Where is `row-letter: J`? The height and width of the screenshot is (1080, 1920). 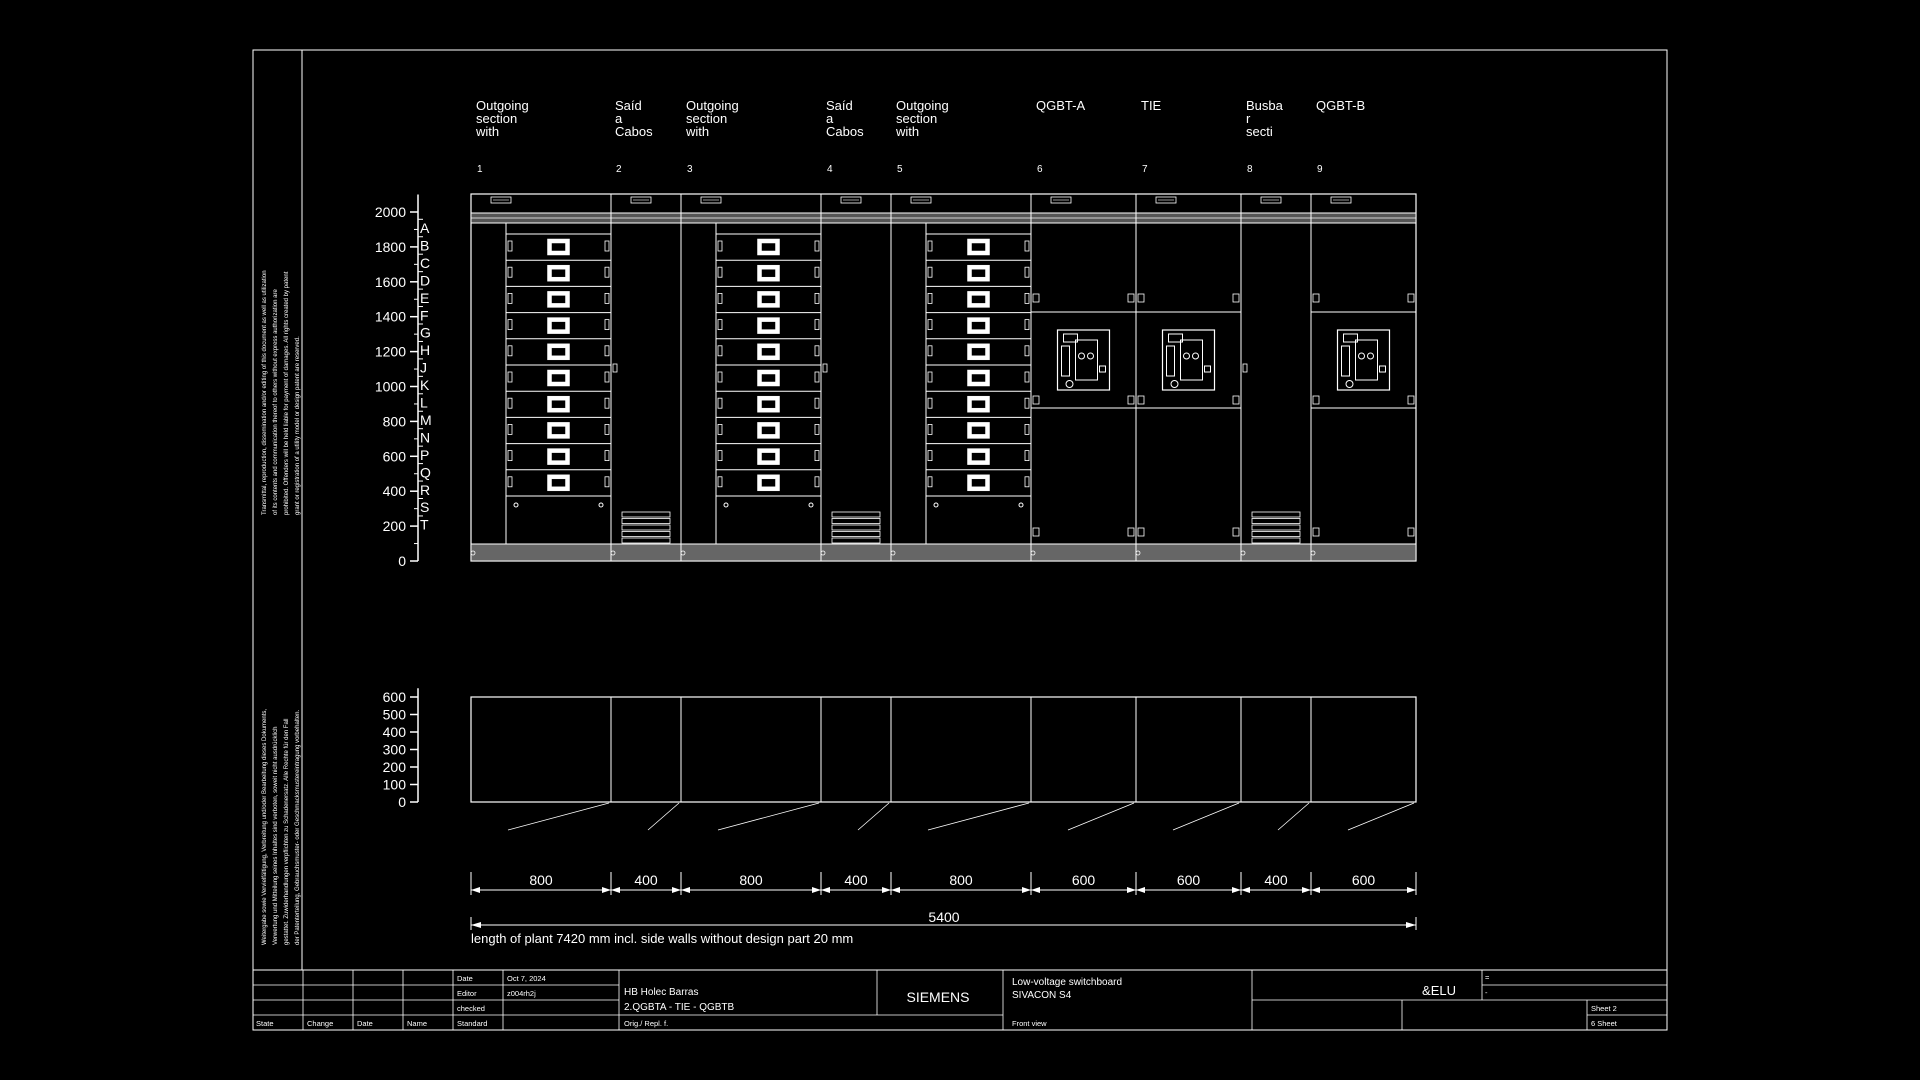
row-letter: J is located at coordinates (423, 368).